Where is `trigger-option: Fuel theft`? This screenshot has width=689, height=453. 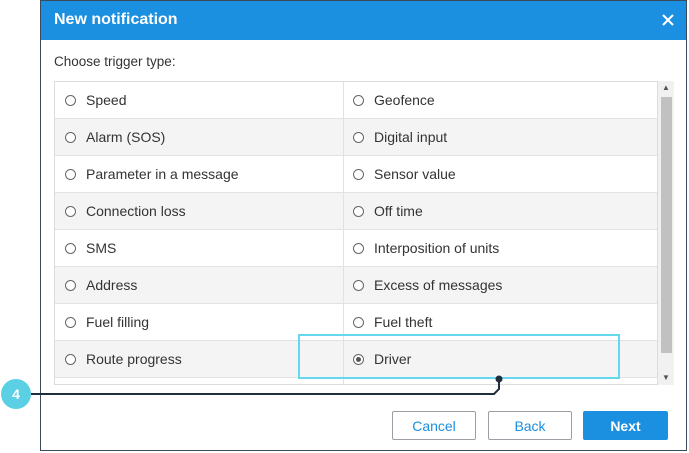
trigger-option: Fuel theft is located at coordinates (500, 322).